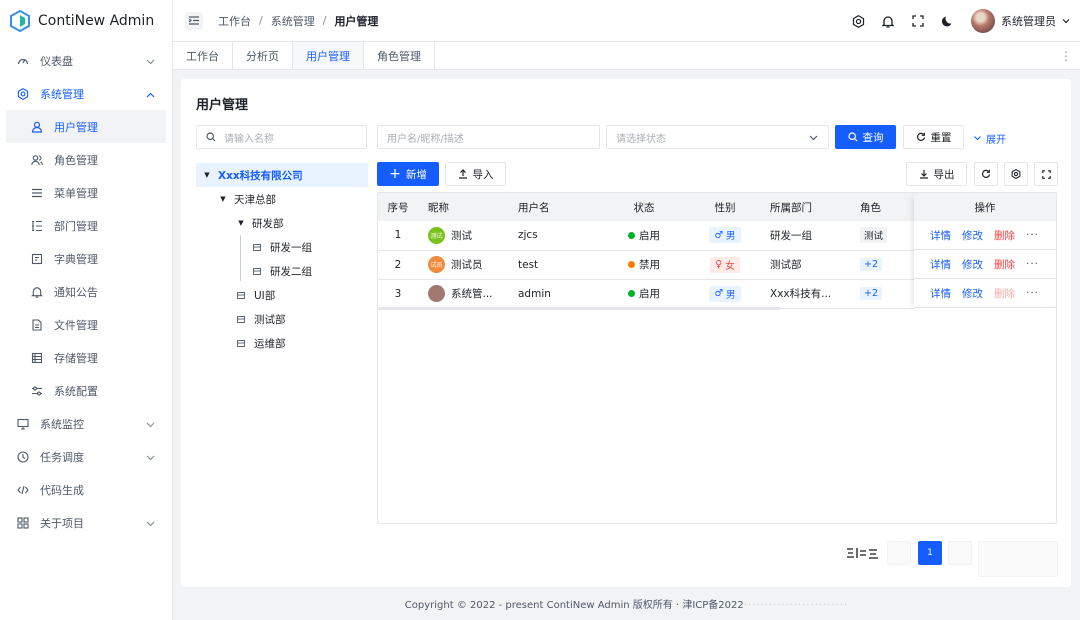 This screenshot has height=620, width=1080. Describe the element at coordinates (553, 294) in the screenshot. I see `cell-username: admin` at that location.